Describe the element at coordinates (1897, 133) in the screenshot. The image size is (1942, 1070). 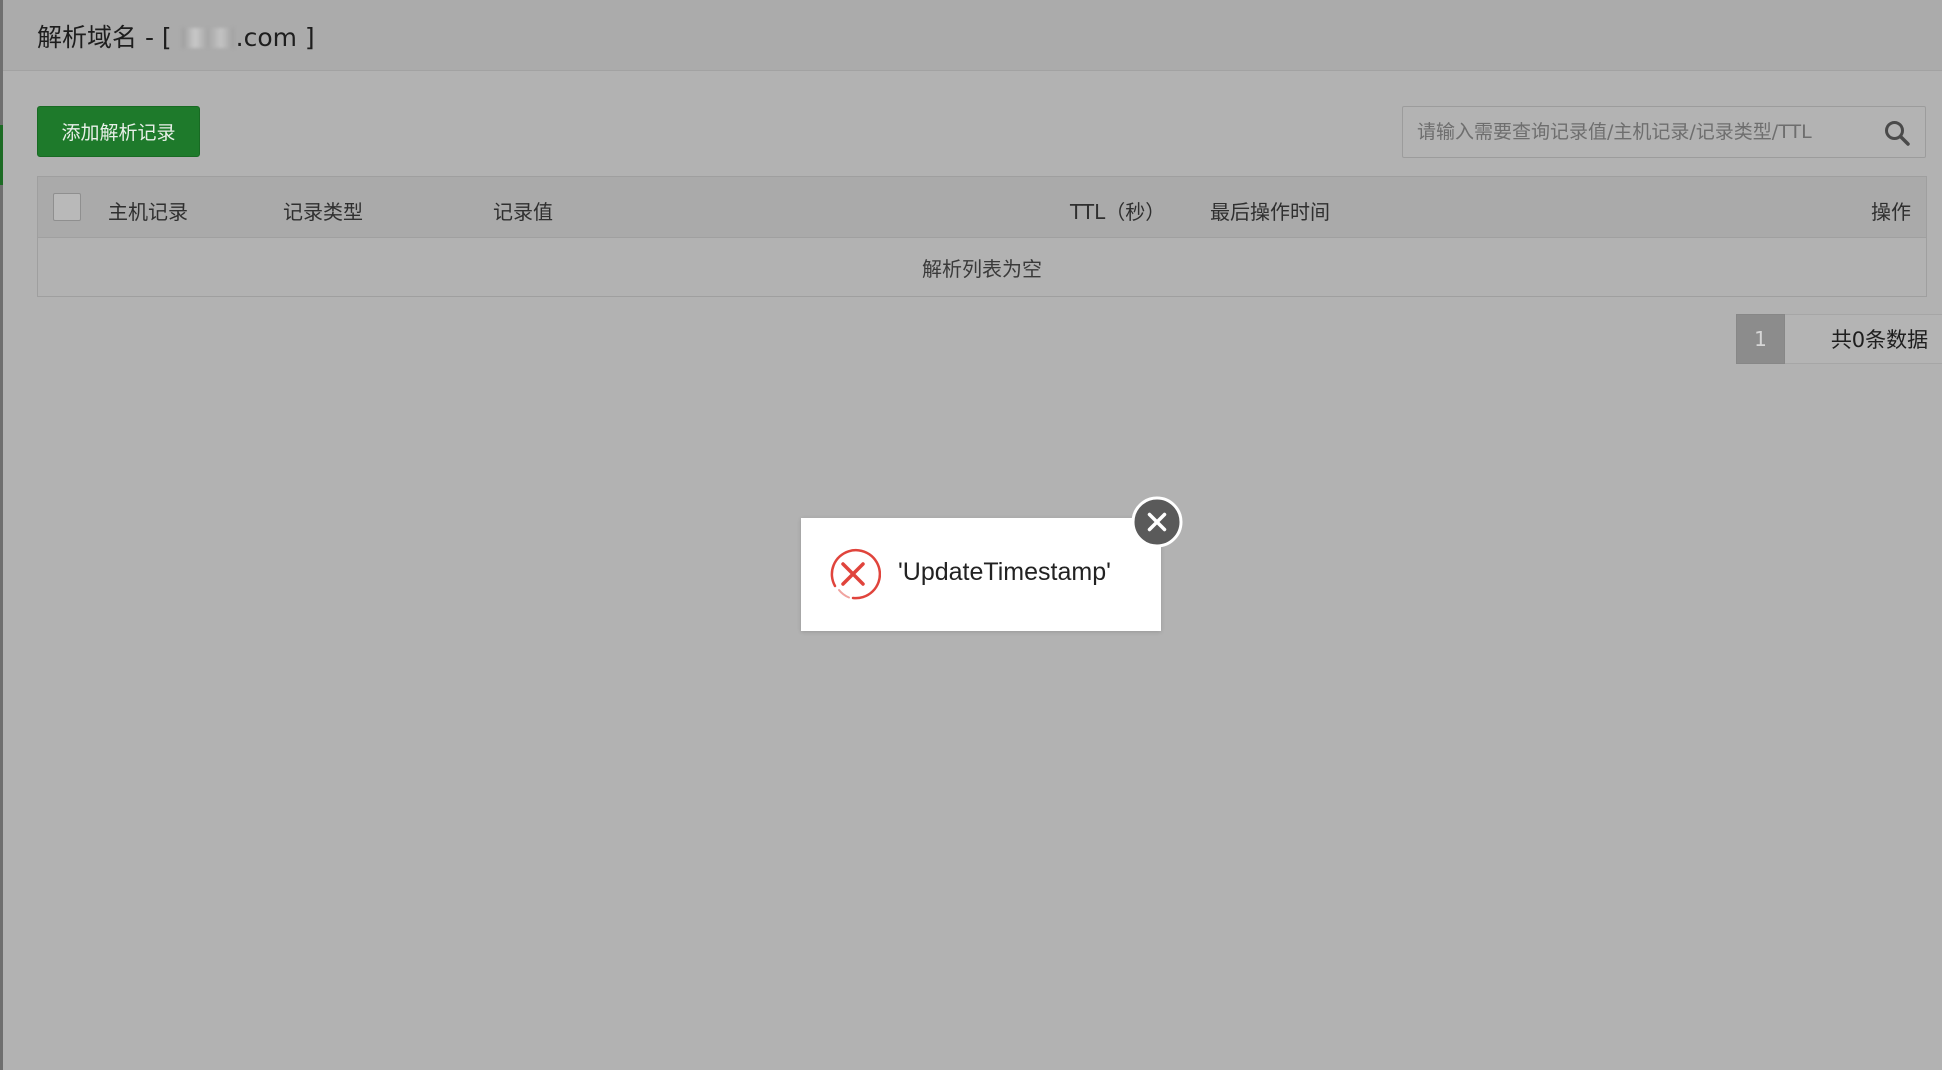
I see `search-icon` at that location.